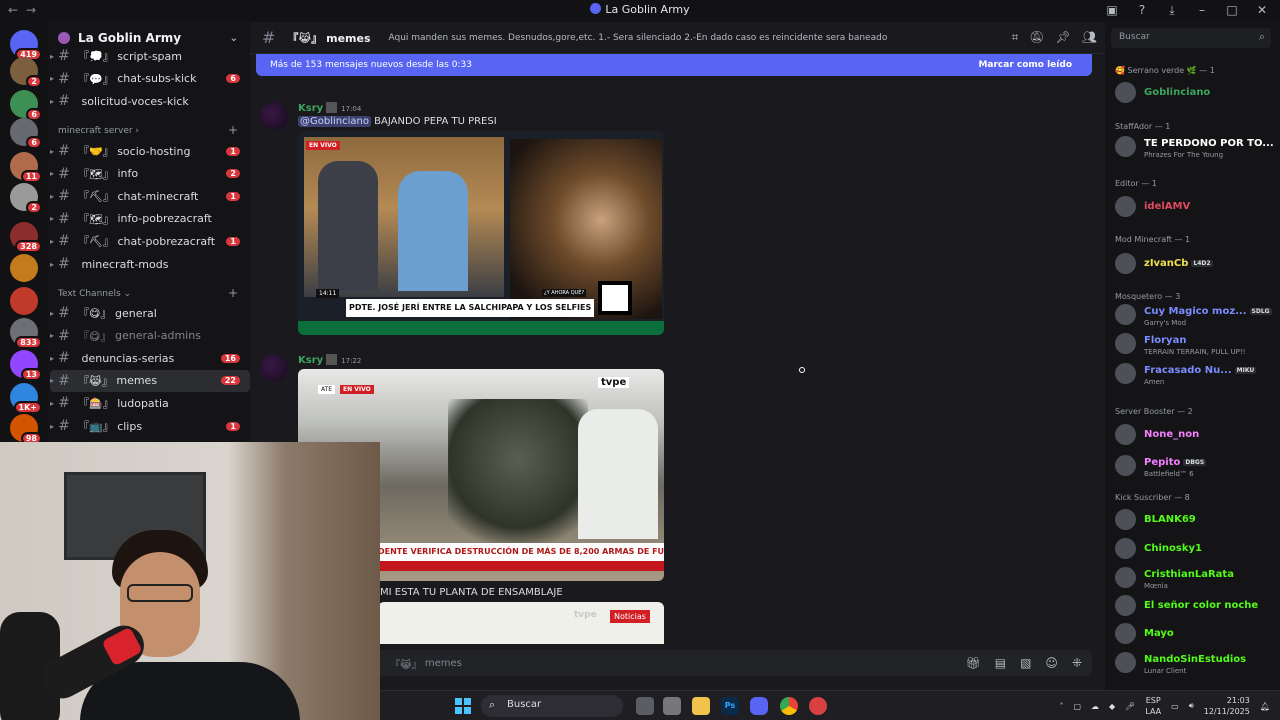  I want to click on threads-icon: ⌗, so click(1015, 37).